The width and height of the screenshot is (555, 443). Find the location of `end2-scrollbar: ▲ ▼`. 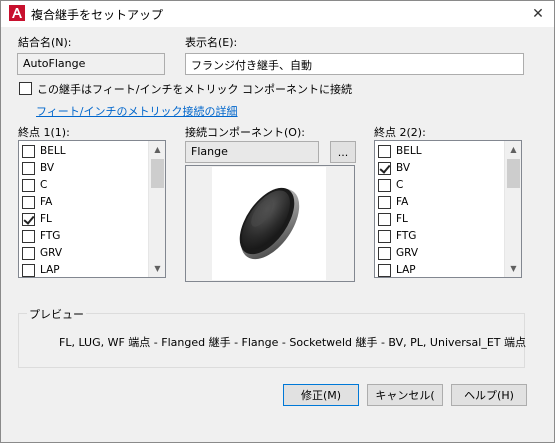

end2-scrollbar: ▲ ▼ is located at coordinates (512, 209).